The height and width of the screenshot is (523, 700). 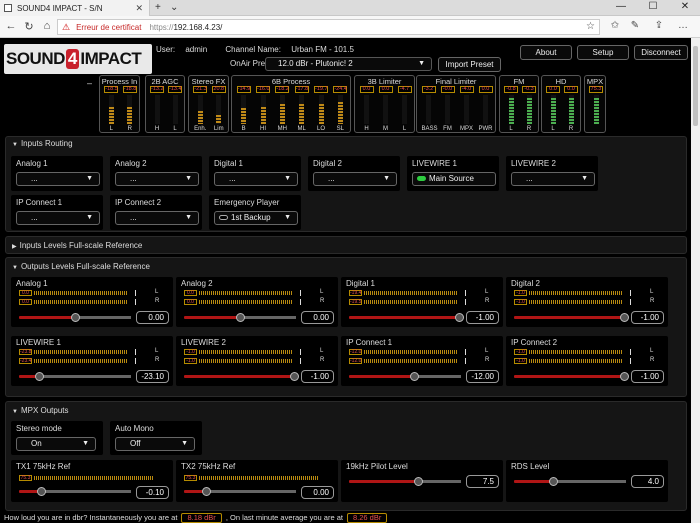 What do you see at coordinates (546, 52) in the screenshot?
I see `about-button: About` at bounding box center [546, 52].